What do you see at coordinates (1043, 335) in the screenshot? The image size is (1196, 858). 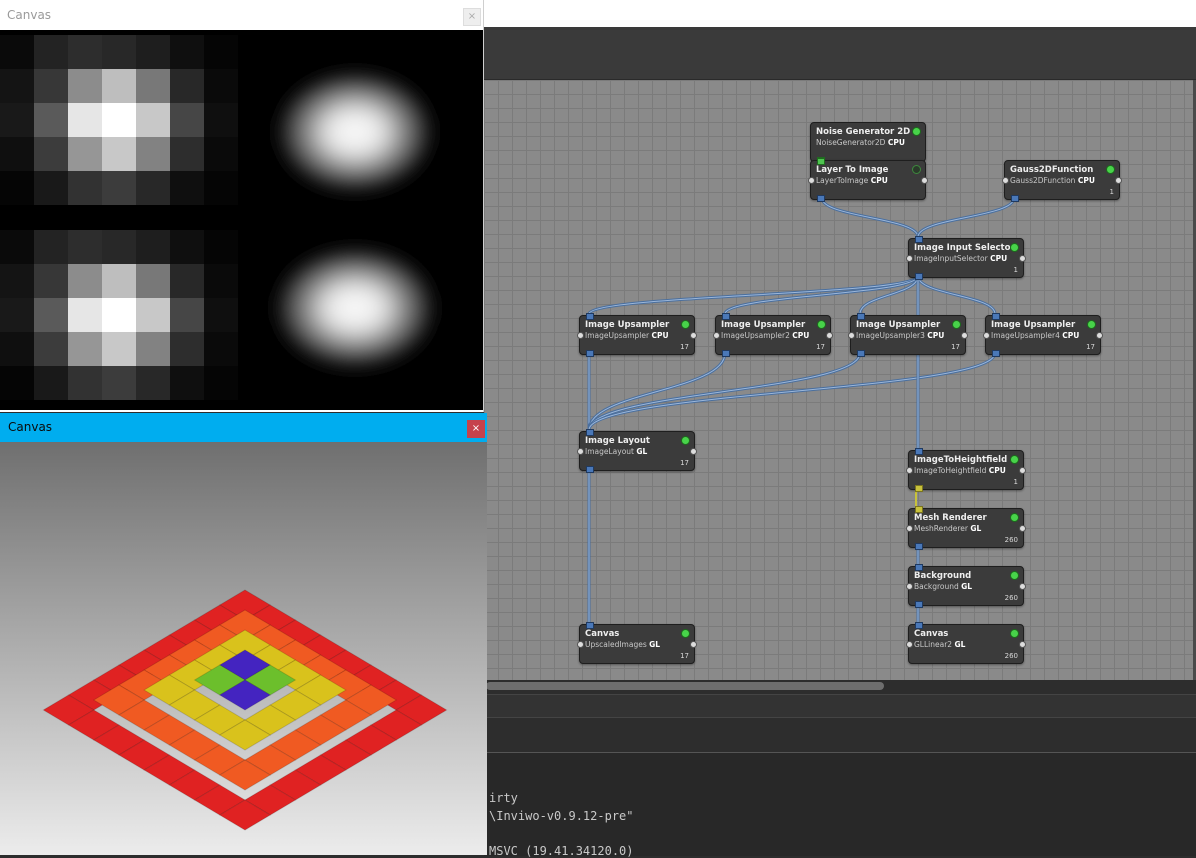 I see `node-image-upsampler-4: Image Upsampler ImageUpsampler4 CPU 17` at bounding box center [1043, 335].